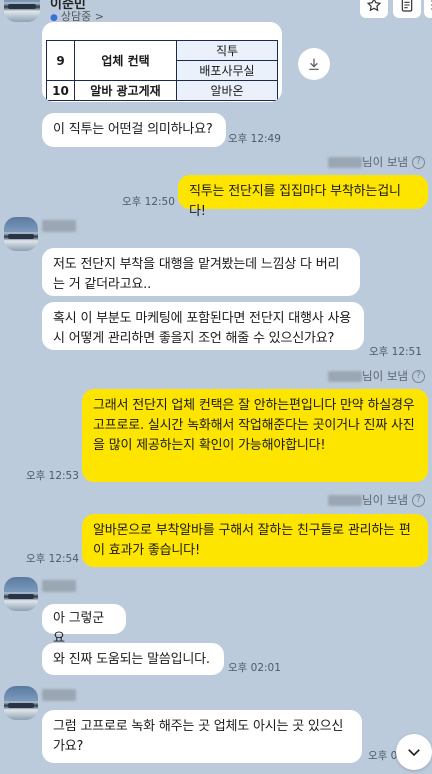  What do you see at coordinates (227, 50) in the screenshot?
I see `row-item: 직투` at bounding box center [227, 50].